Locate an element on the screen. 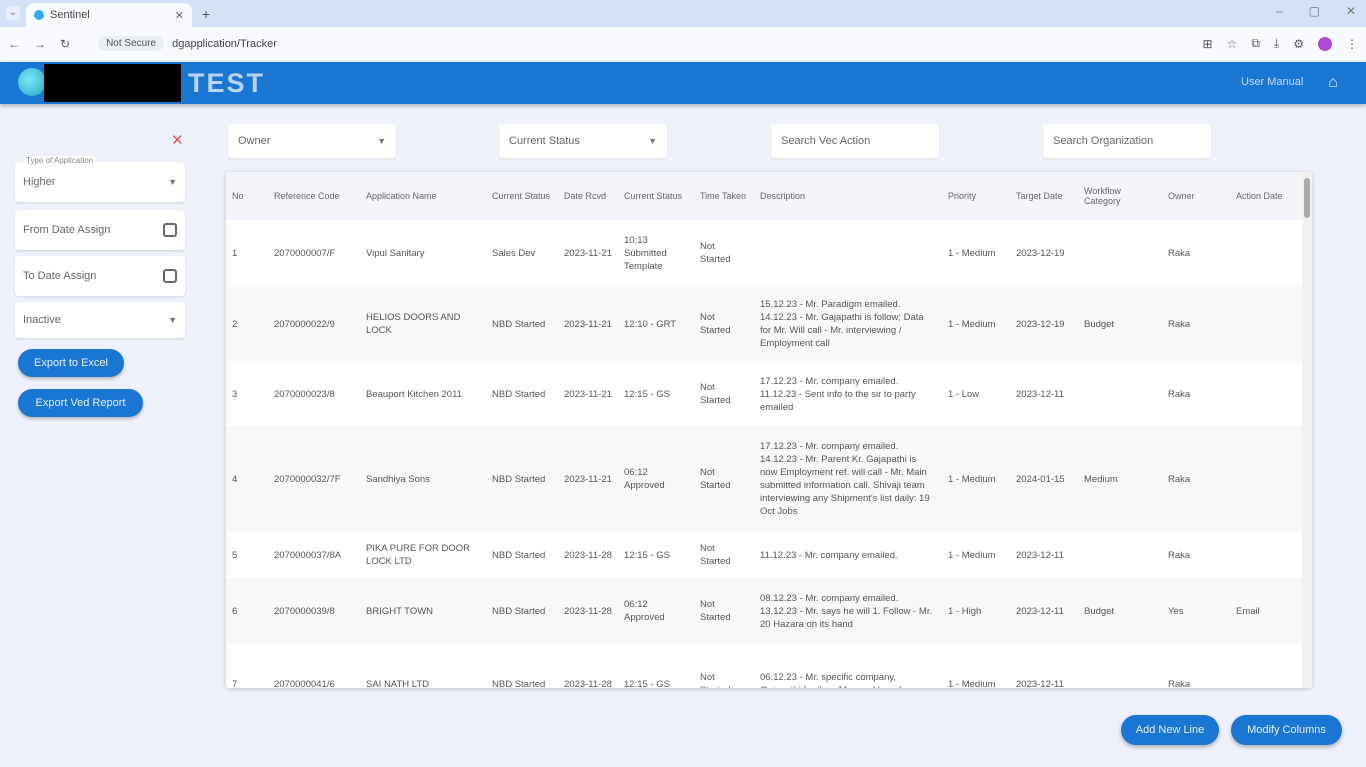  back-icon: ← is located at coordinates (14, 44).